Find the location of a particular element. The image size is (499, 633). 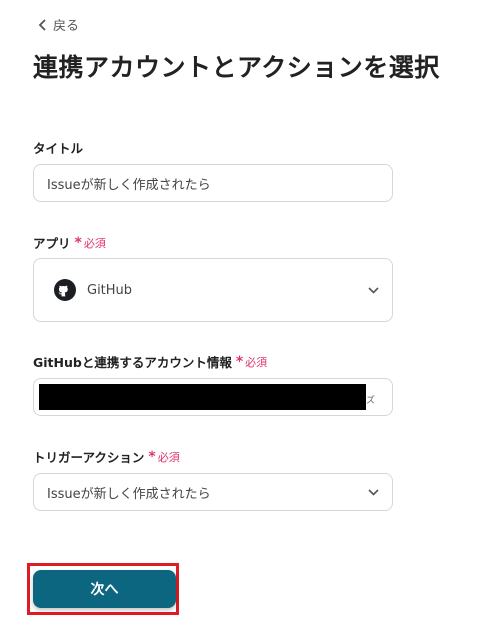

title-label-text: タイトル is located at coordinates (58, 148).